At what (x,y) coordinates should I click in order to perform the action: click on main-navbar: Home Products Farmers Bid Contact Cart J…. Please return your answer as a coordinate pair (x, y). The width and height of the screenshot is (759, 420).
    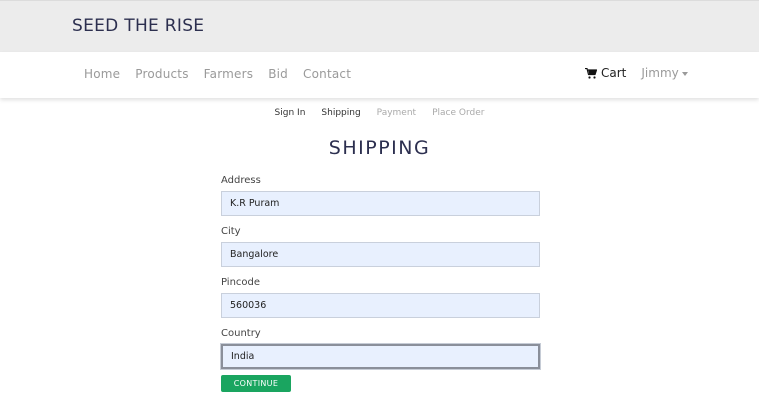
    Looking at the image, I should click on (379, 75).